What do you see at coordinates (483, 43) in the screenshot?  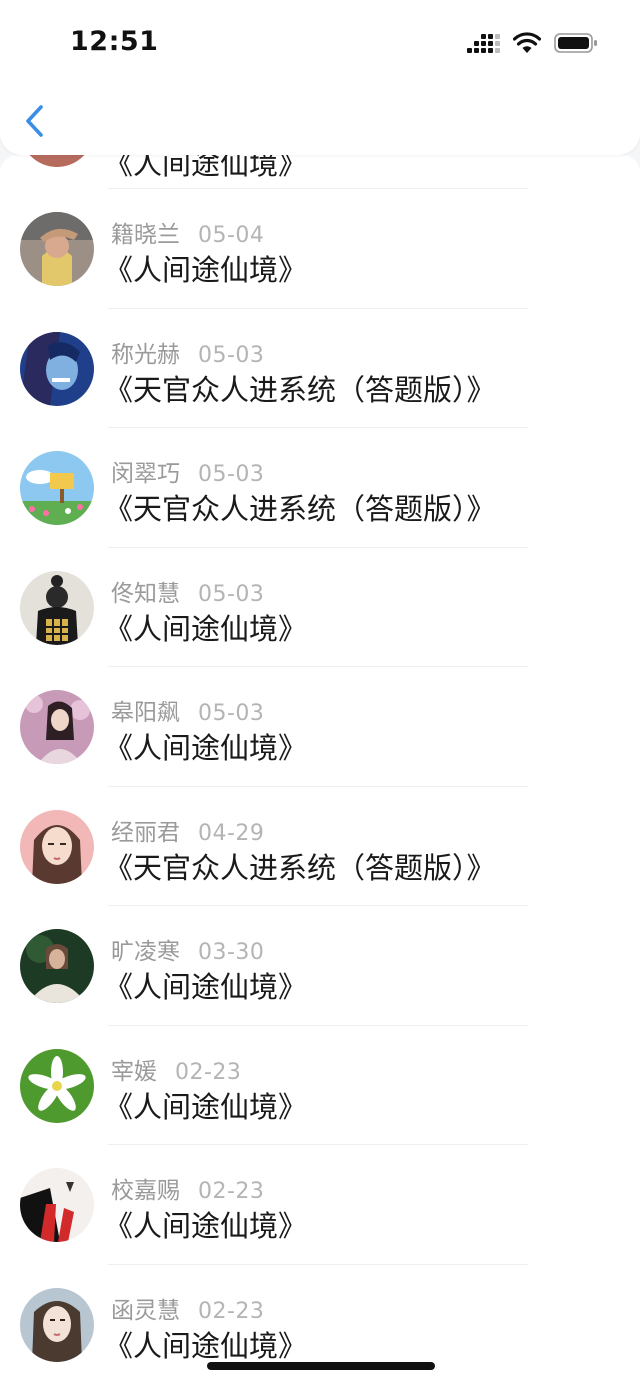 I see `cellular-signal-icon` at bounding box center [483, 43].